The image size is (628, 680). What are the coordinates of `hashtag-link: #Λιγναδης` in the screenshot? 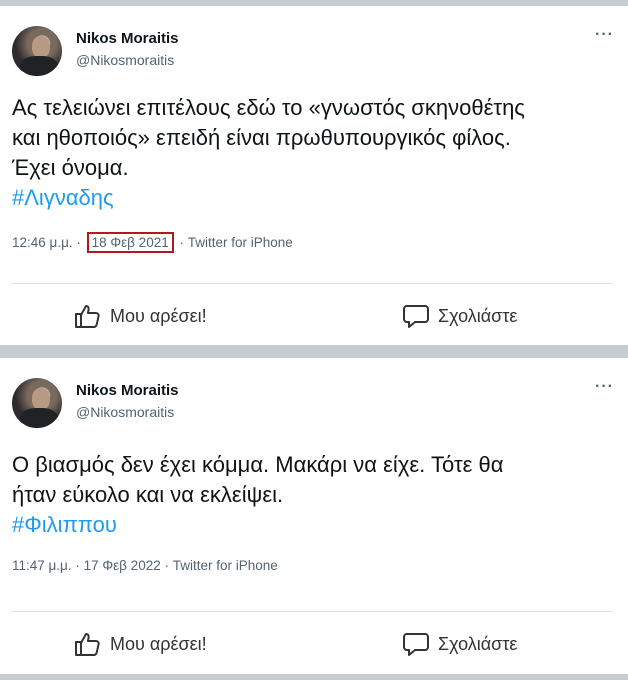 It's located at (314, 198).